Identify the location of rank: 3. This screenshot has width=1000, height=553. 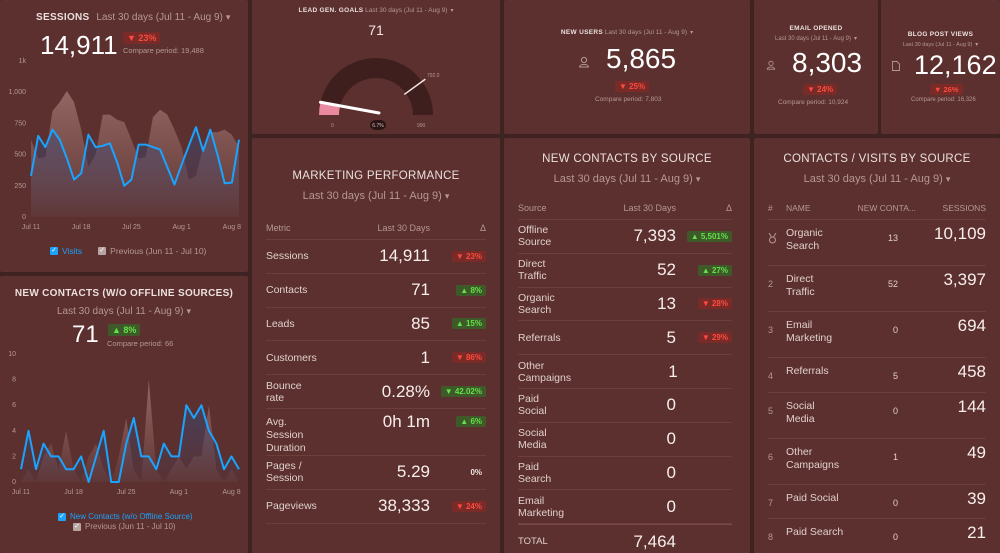
(771, 330).